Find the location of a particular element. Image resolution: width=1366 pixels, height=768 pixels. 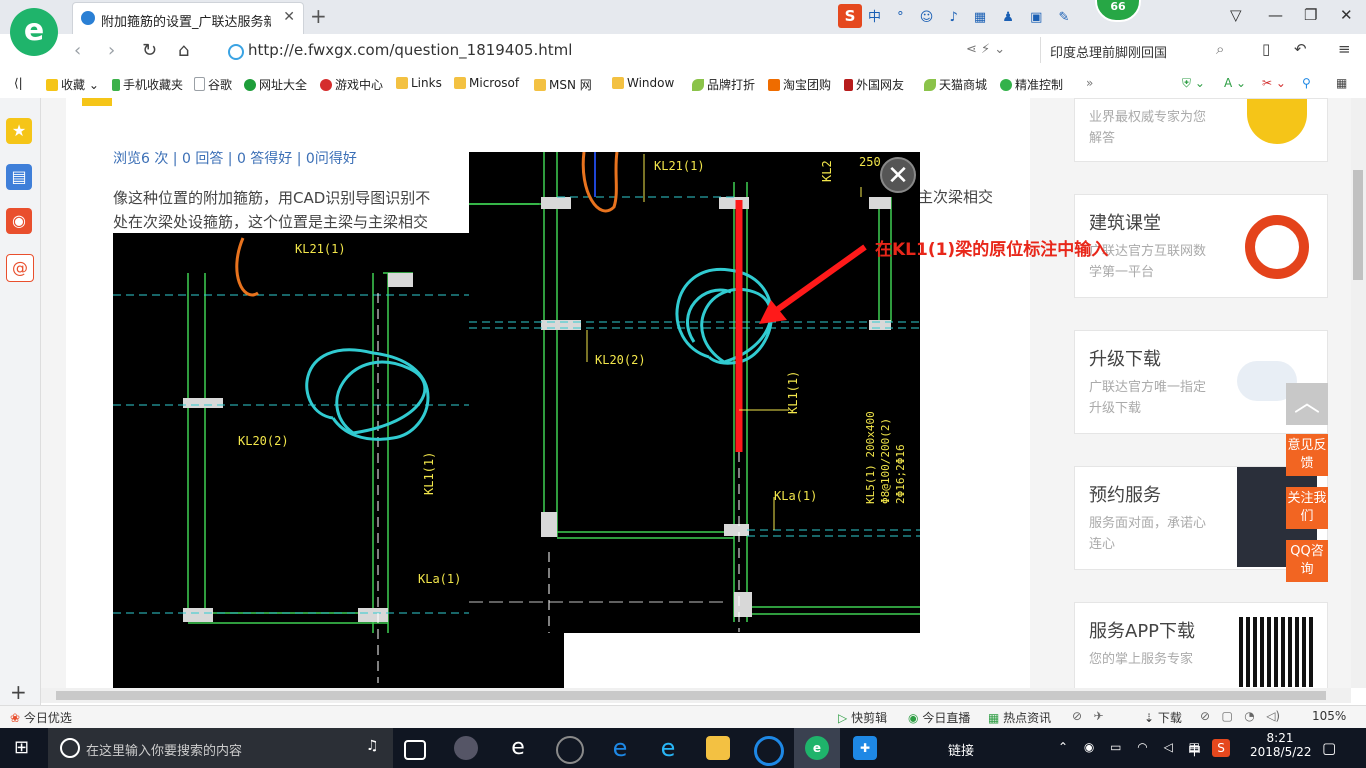

bookmark-item: 精准控制 is located at coordinates (1031, 84).